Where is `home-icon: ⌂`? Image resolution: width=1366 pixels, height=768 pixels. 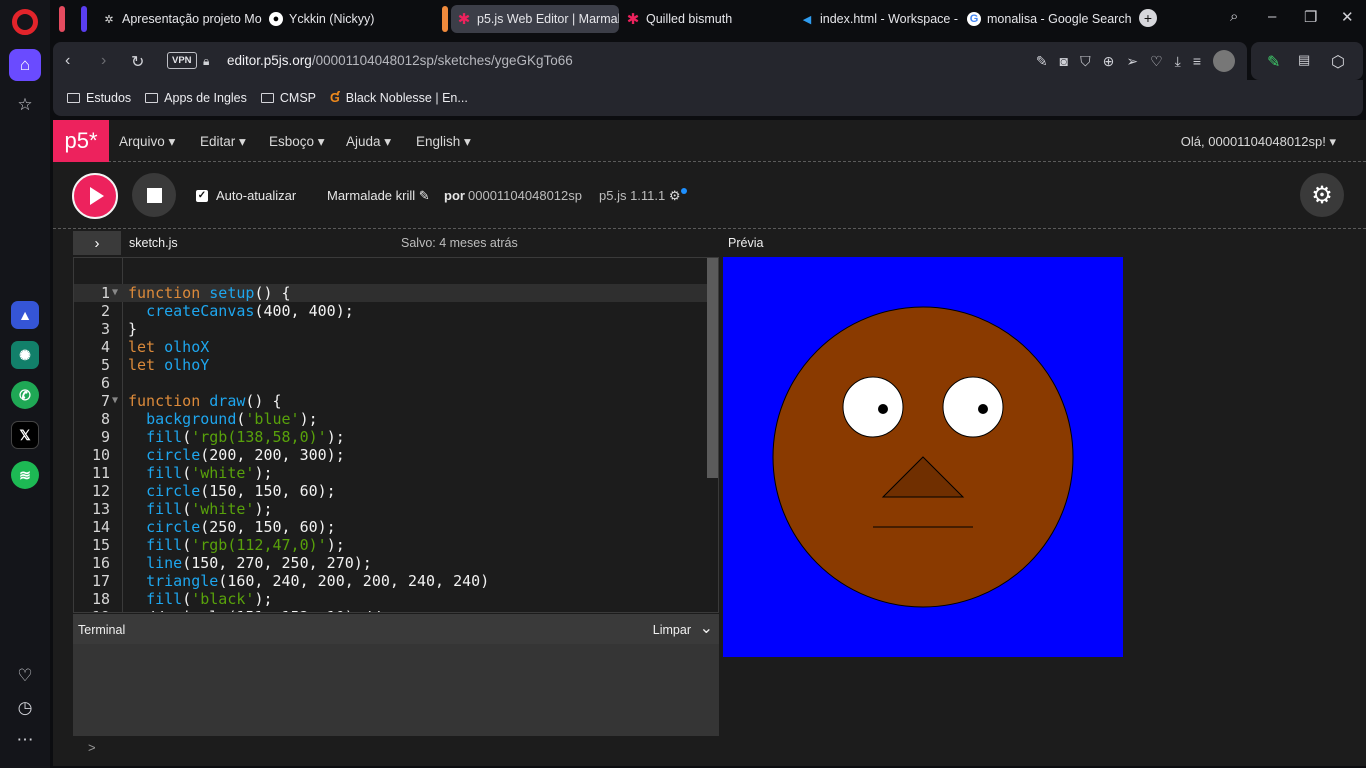 home-icon: ⌂ is located at coordinates (25, 65).